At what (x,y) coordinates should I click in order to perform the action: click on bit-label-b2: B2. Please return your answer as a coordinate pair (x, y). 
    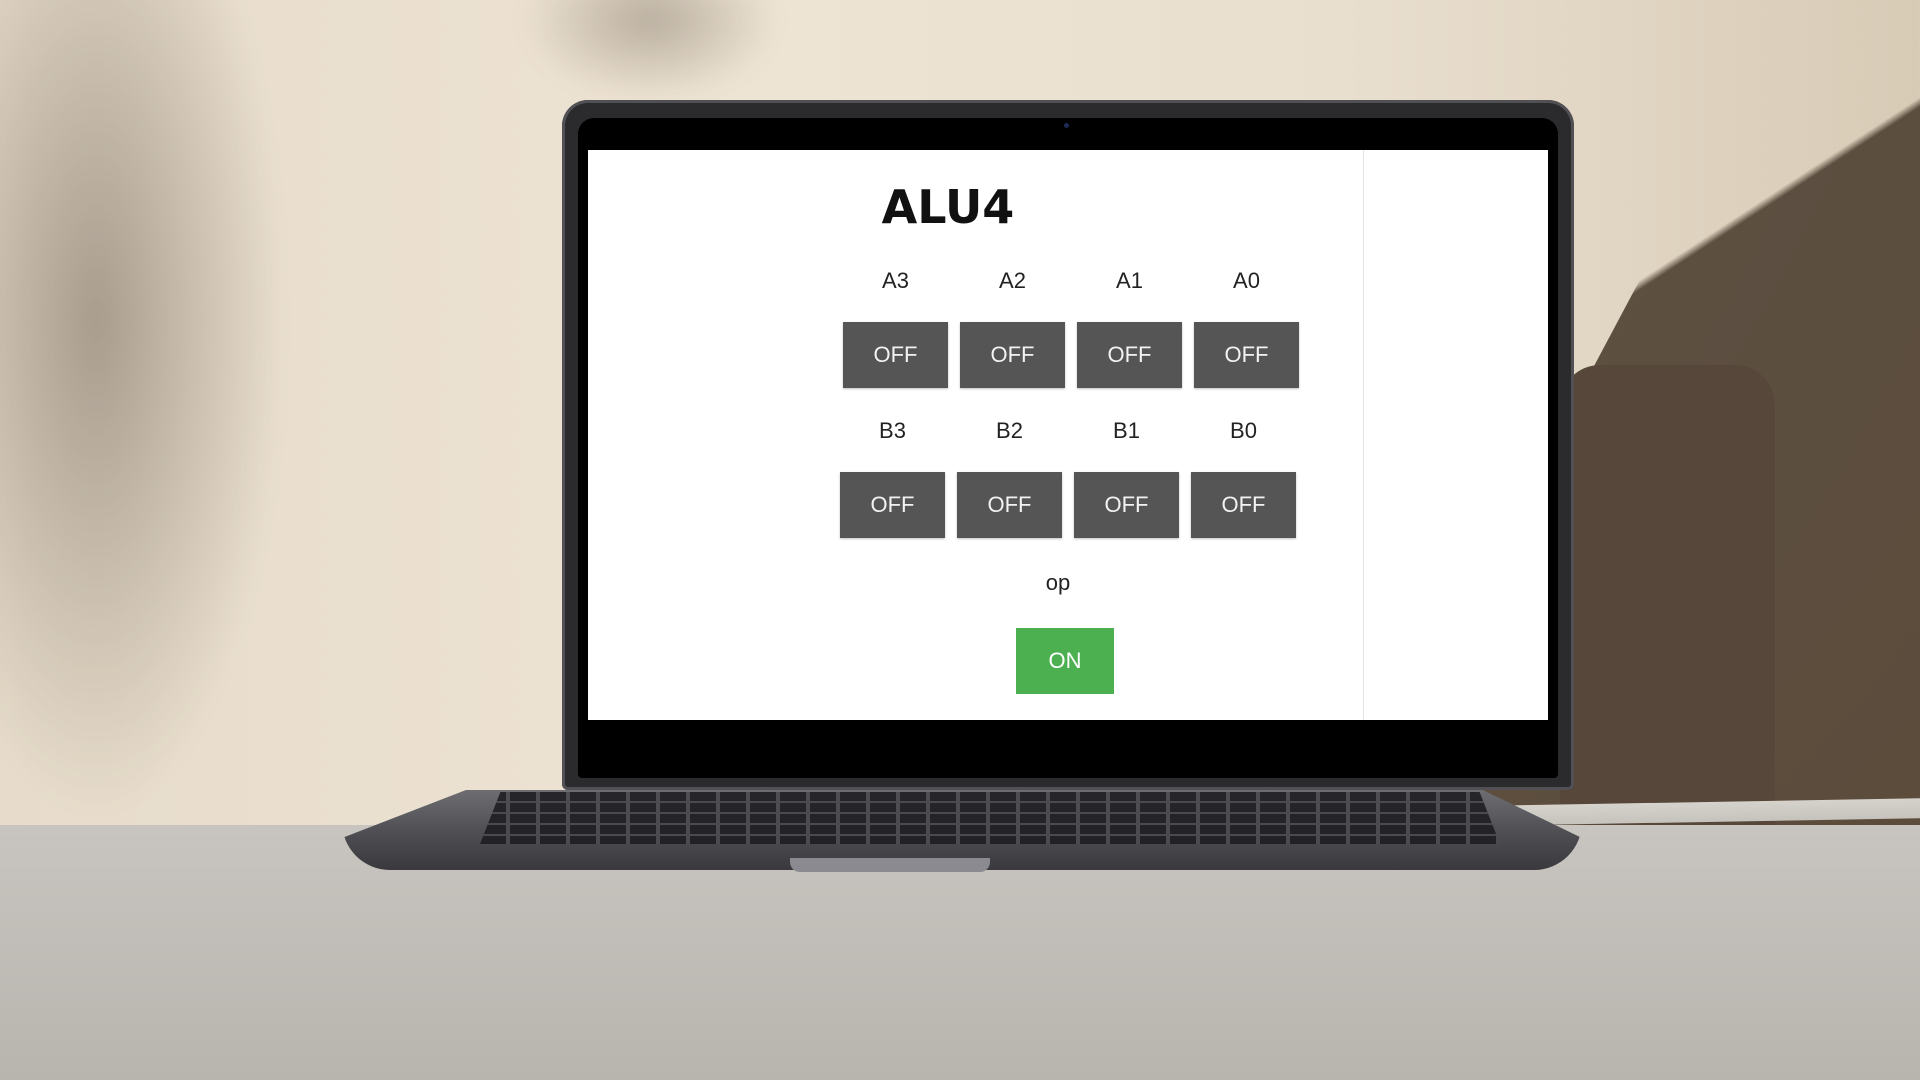
    Looking at the image, I should click on (1009, 430).